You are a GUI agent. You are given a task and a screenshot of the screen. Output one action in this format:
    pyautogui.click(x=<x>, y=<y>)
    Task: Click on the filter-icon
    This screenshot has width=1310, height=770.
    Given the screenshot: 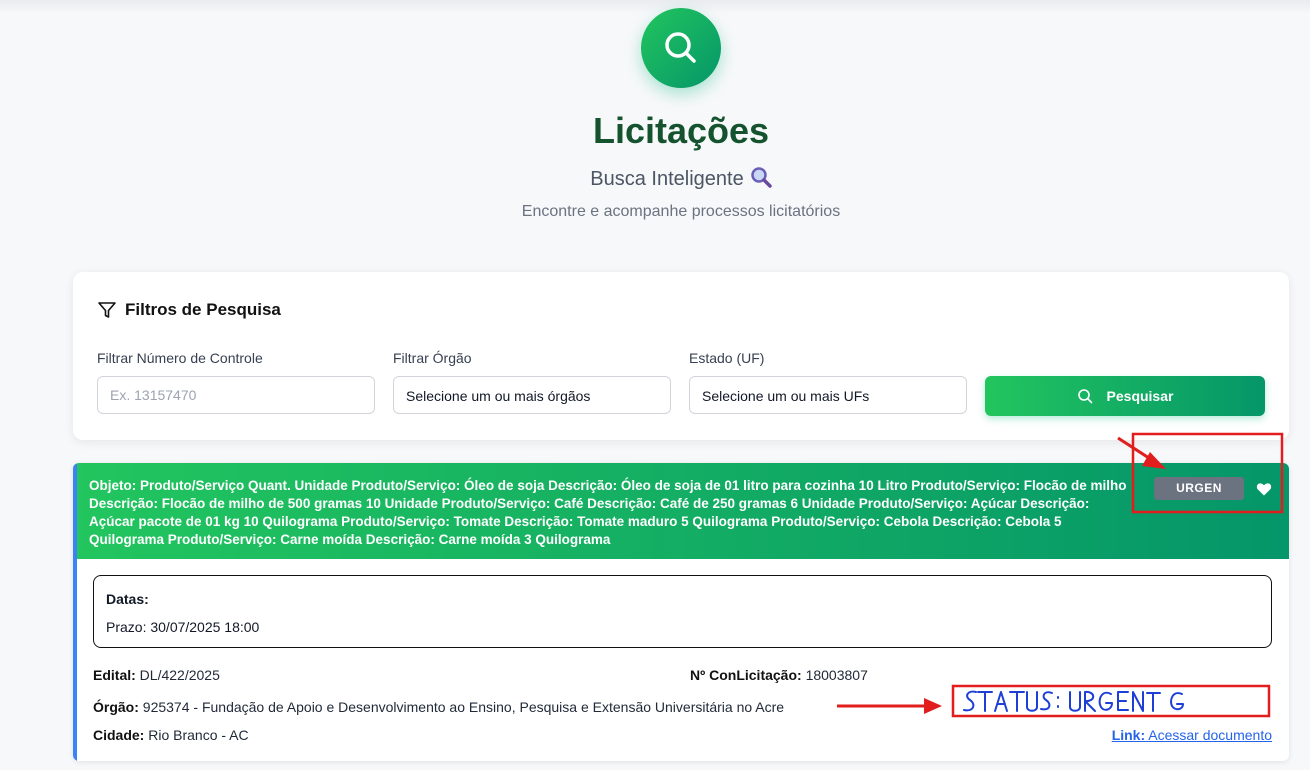 What is the action you would take?
    pyautogui.click(x=107, y=310)
    